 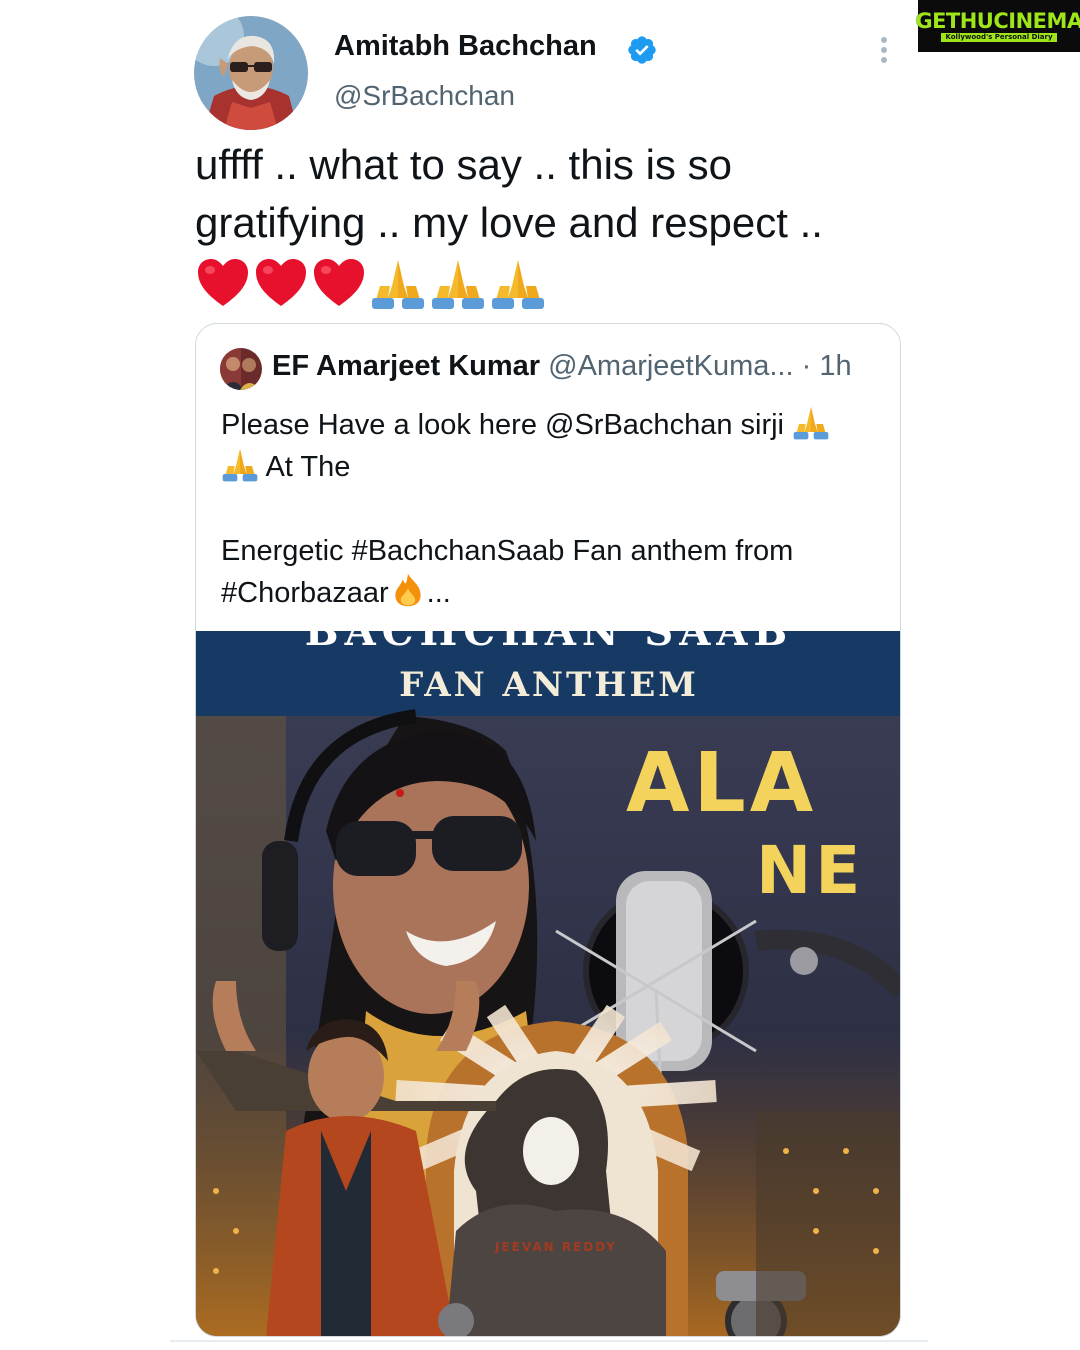 What do you see at coordinates (371, 283) in the screenshot?
I see `tweet-emoji-row` at bounding box center [371, 283].